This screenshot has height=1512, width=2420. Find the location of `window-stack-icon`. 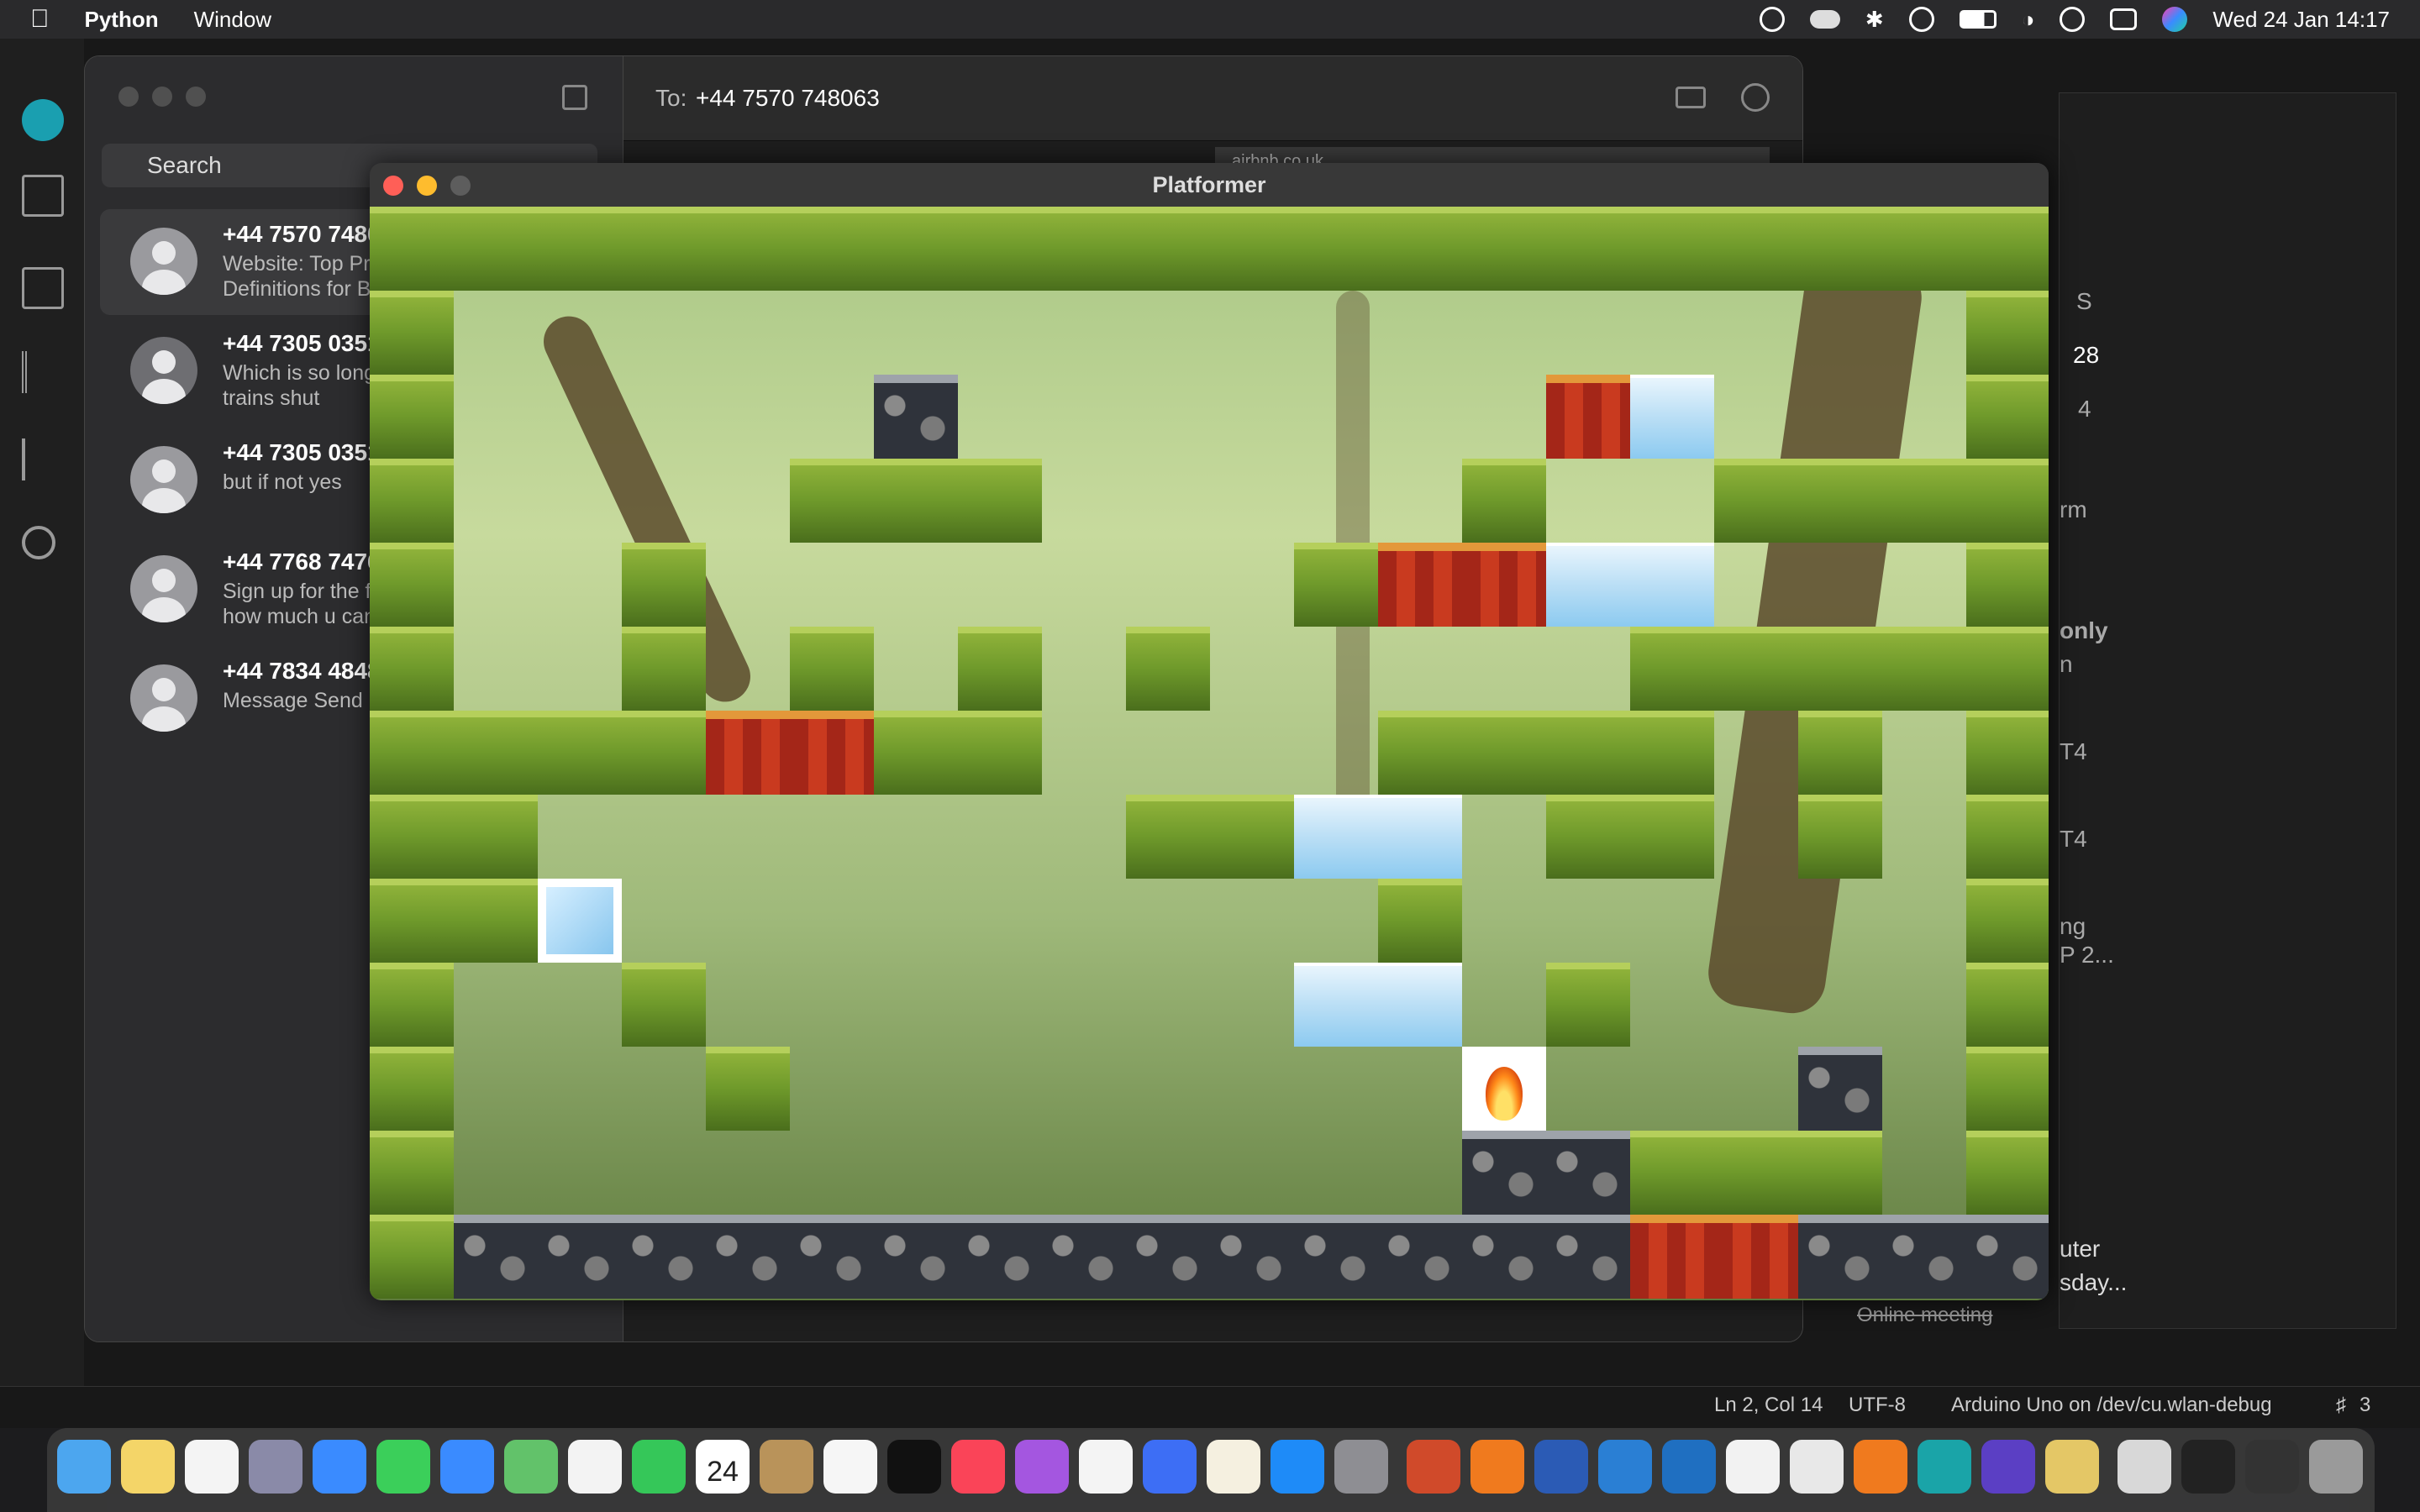

window-stack-icon is located at coordinates (2272, 1467).